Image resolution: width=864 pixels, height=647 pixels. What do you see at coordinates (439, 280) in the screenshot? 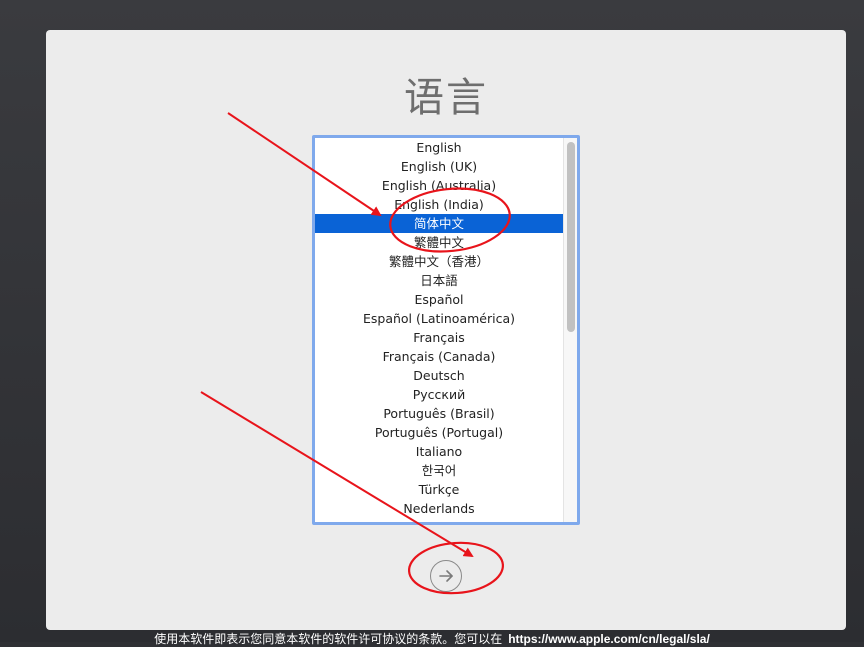
I see `language-item: 日本語` at bounding box center [439, 280].